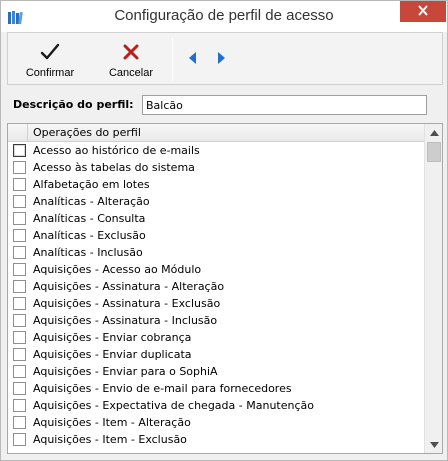 This screenshot has width=448, height=461. I want to click on arrow-left-icon, so click(193, 59).